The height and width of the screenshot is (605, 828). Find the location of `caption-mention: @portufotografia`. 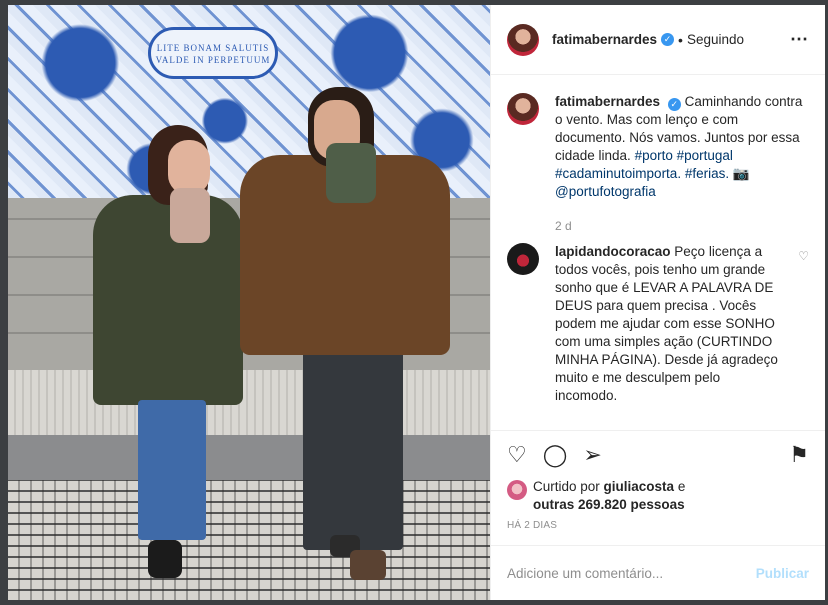

caption-mention: @portufotografia is located at coordinates (605, 191).